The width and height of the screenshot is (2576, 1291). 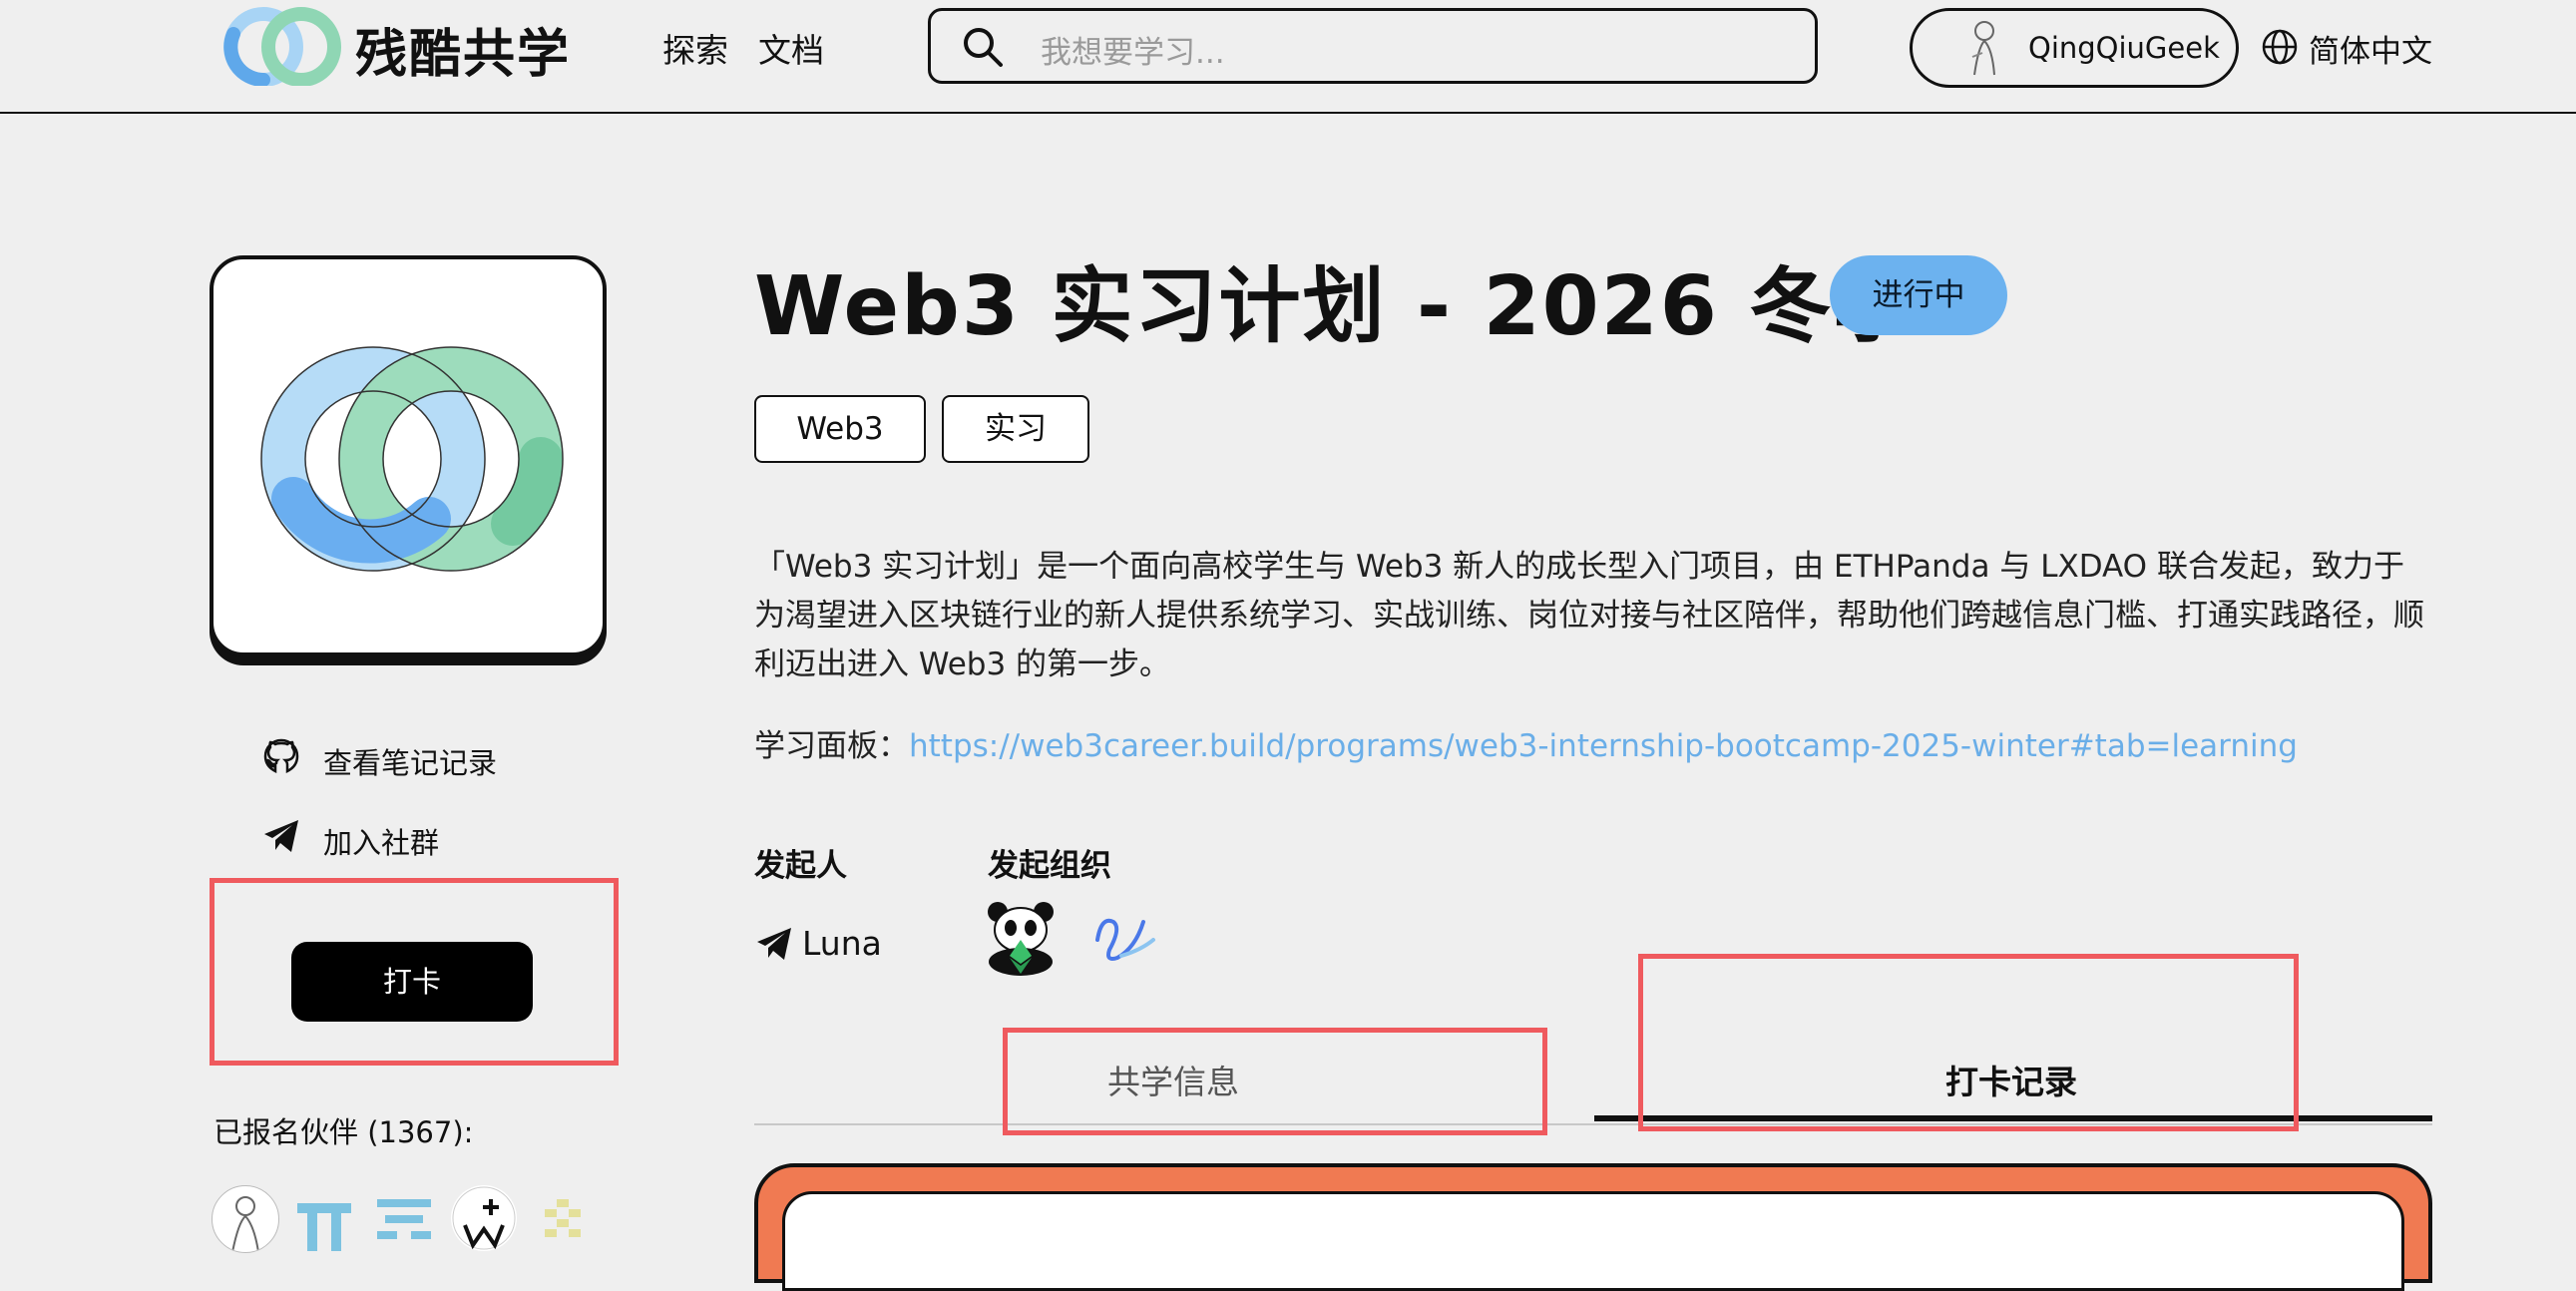 What do you see at coordinates (1593, 1241) in the screenshot?
I see `checkin-card-body` at bounding box center [1593, 1241].